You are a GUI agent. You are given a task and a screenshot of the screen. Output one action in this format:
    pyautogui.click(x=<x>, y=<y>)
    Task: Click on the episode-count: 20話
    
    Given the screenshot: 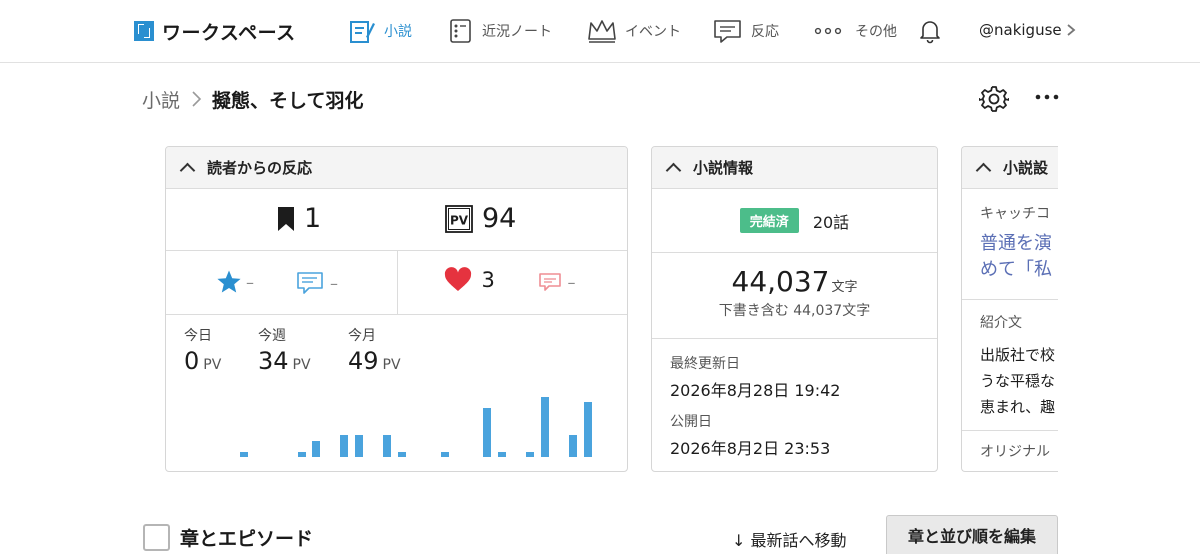 What is the action you would take?
    pyautogui.click(x=831, y=222)
    